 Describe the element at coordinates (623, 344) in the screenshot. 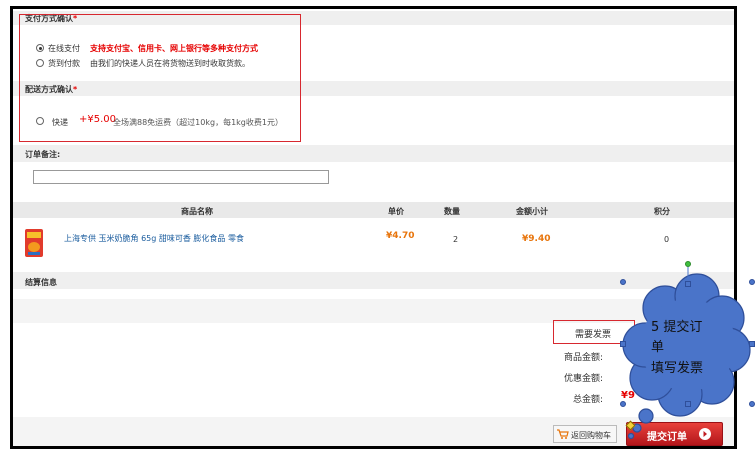

I see `resize-handle-left` at that location.